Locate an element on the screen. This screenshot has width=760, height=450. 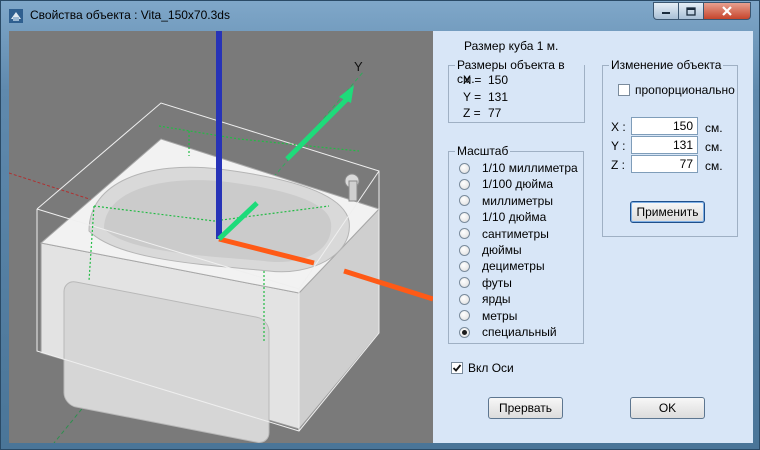
scale-option: ярды is located at coordinates (485, 299).